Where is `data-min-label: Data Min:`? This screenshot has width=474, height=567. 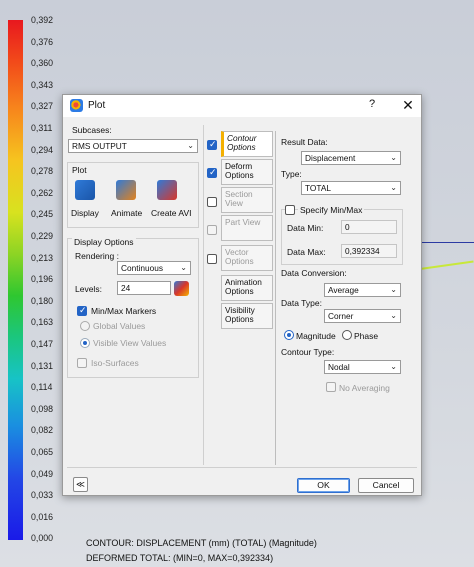 data-min-label: Data Min: is located at coordinates (305, 228).